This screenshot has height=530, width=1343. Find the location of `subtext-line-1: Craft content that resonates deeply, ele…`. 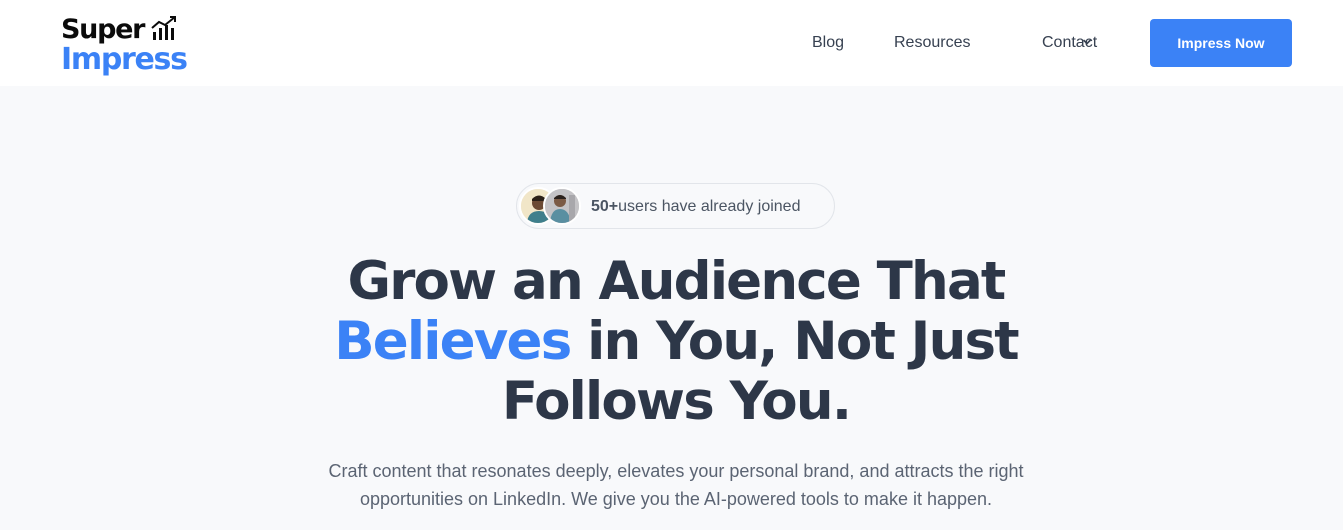

subtext-line-1: Craft content that resonates deeply, ele… is located at coordinates (676, 471).